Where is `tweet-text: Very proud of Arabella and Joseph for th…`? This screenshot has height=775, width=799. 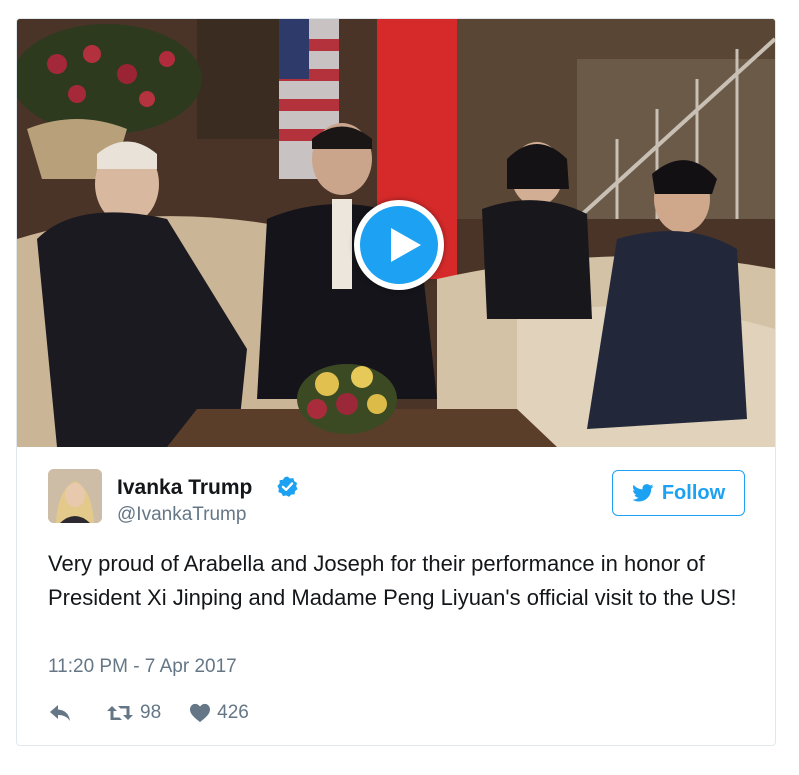
tweet-text: Very proud of Arabella and Joseph for th… is located at coordinates (392, 580).